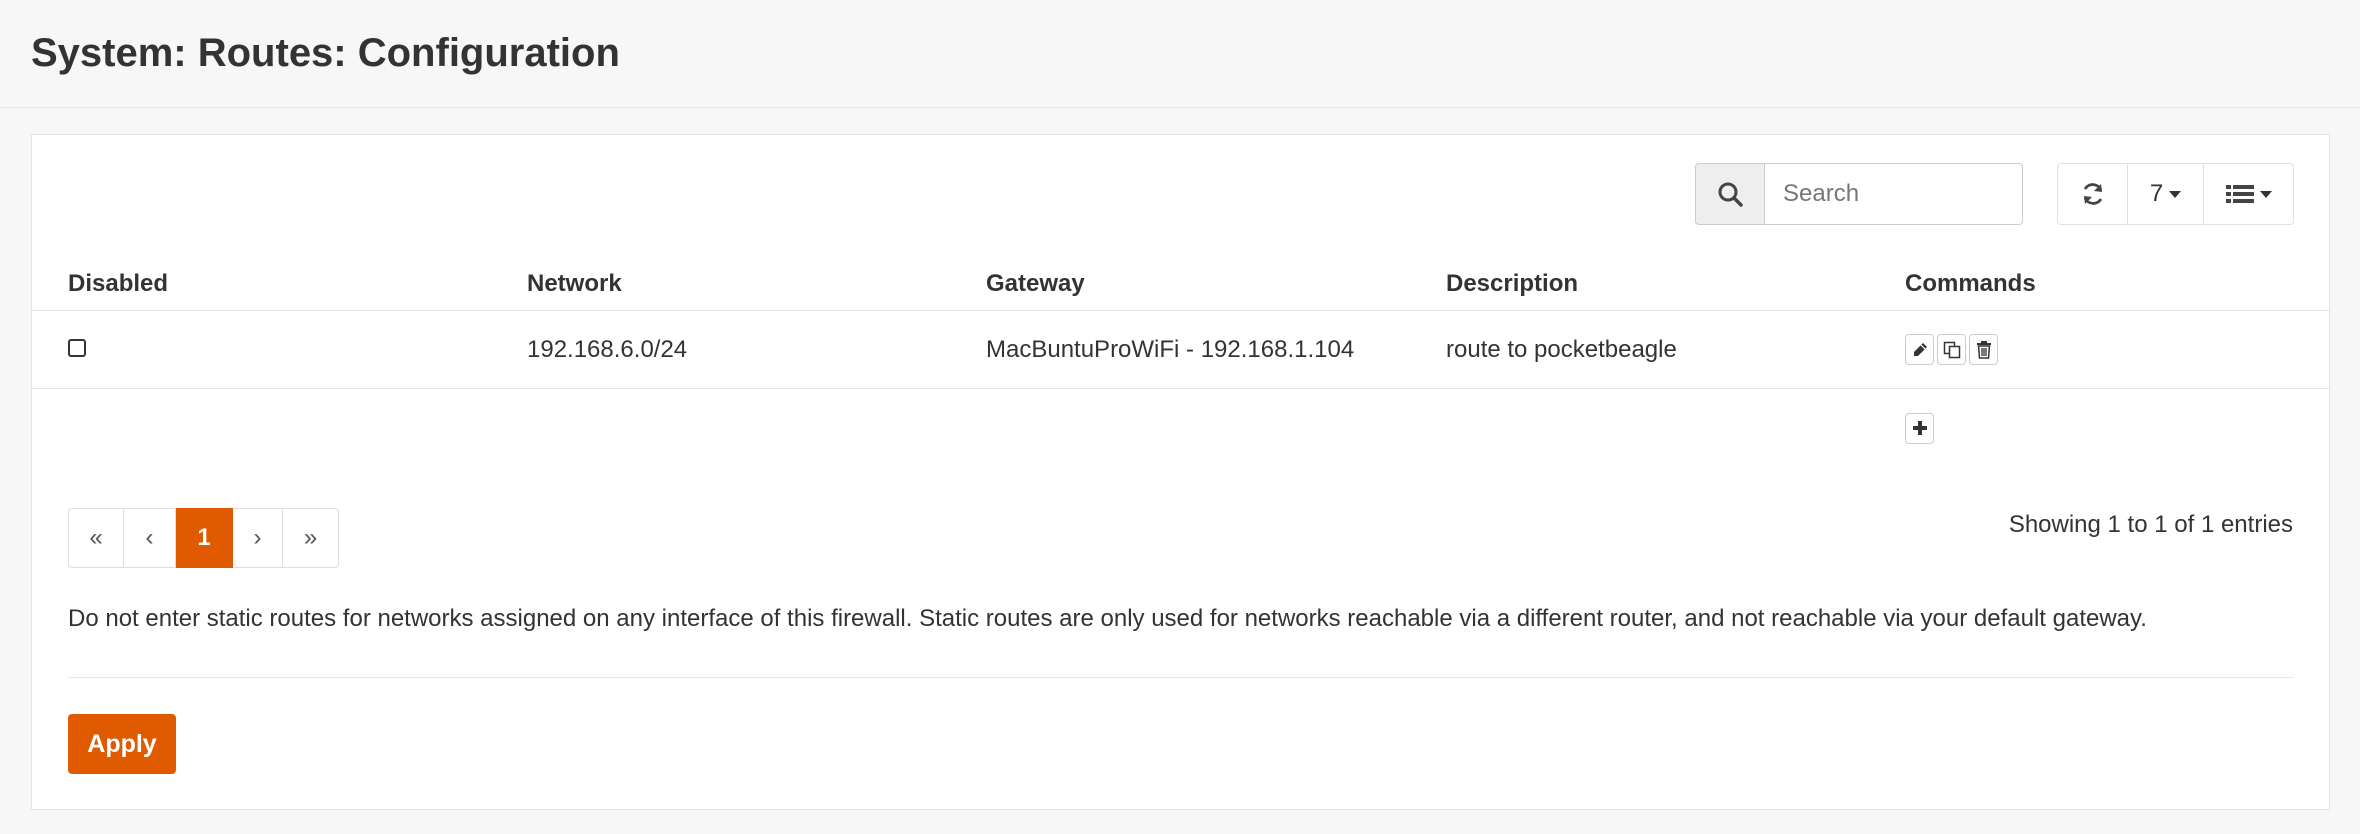 Image resolution: width=2360 pixels, height=834 pixels. I want to click on refresh-icon, so click(2092, 194).